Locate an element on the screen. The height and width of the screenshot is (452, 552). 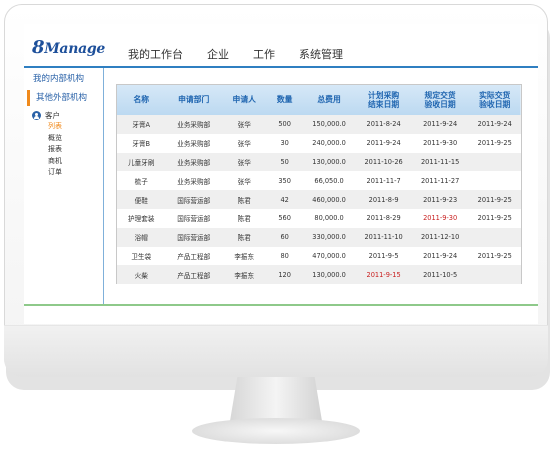
sidebar: 我的内部机构 其他外部机构 客户 列表 概览 报表 商机 订单 is located at coordinates (64, 186).